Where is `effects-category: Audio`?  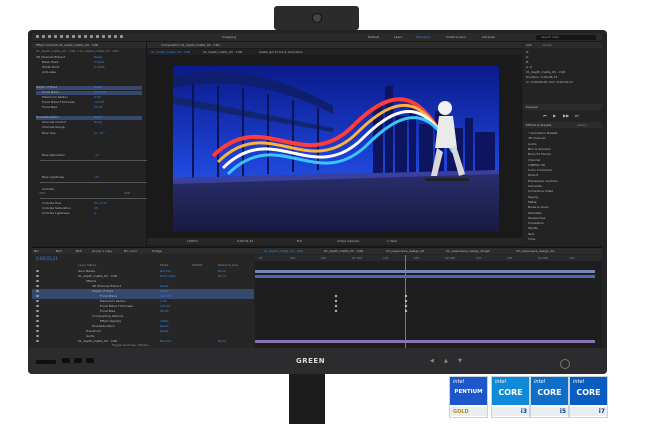 effects-category: Audio is located at coordinates (532, 144).